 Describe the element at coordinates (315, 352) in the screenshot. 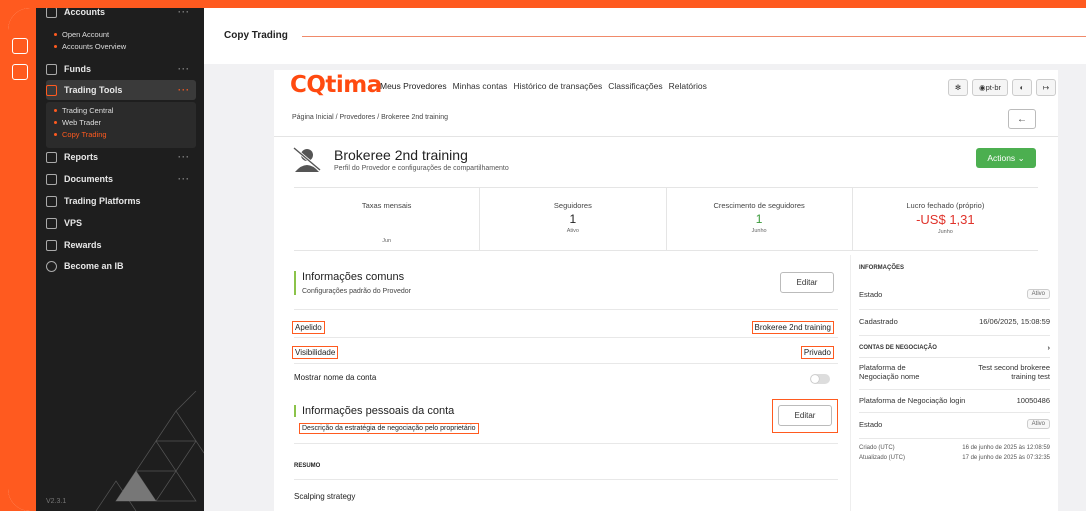

I see `visibility-label: Visibilidade` at that location.